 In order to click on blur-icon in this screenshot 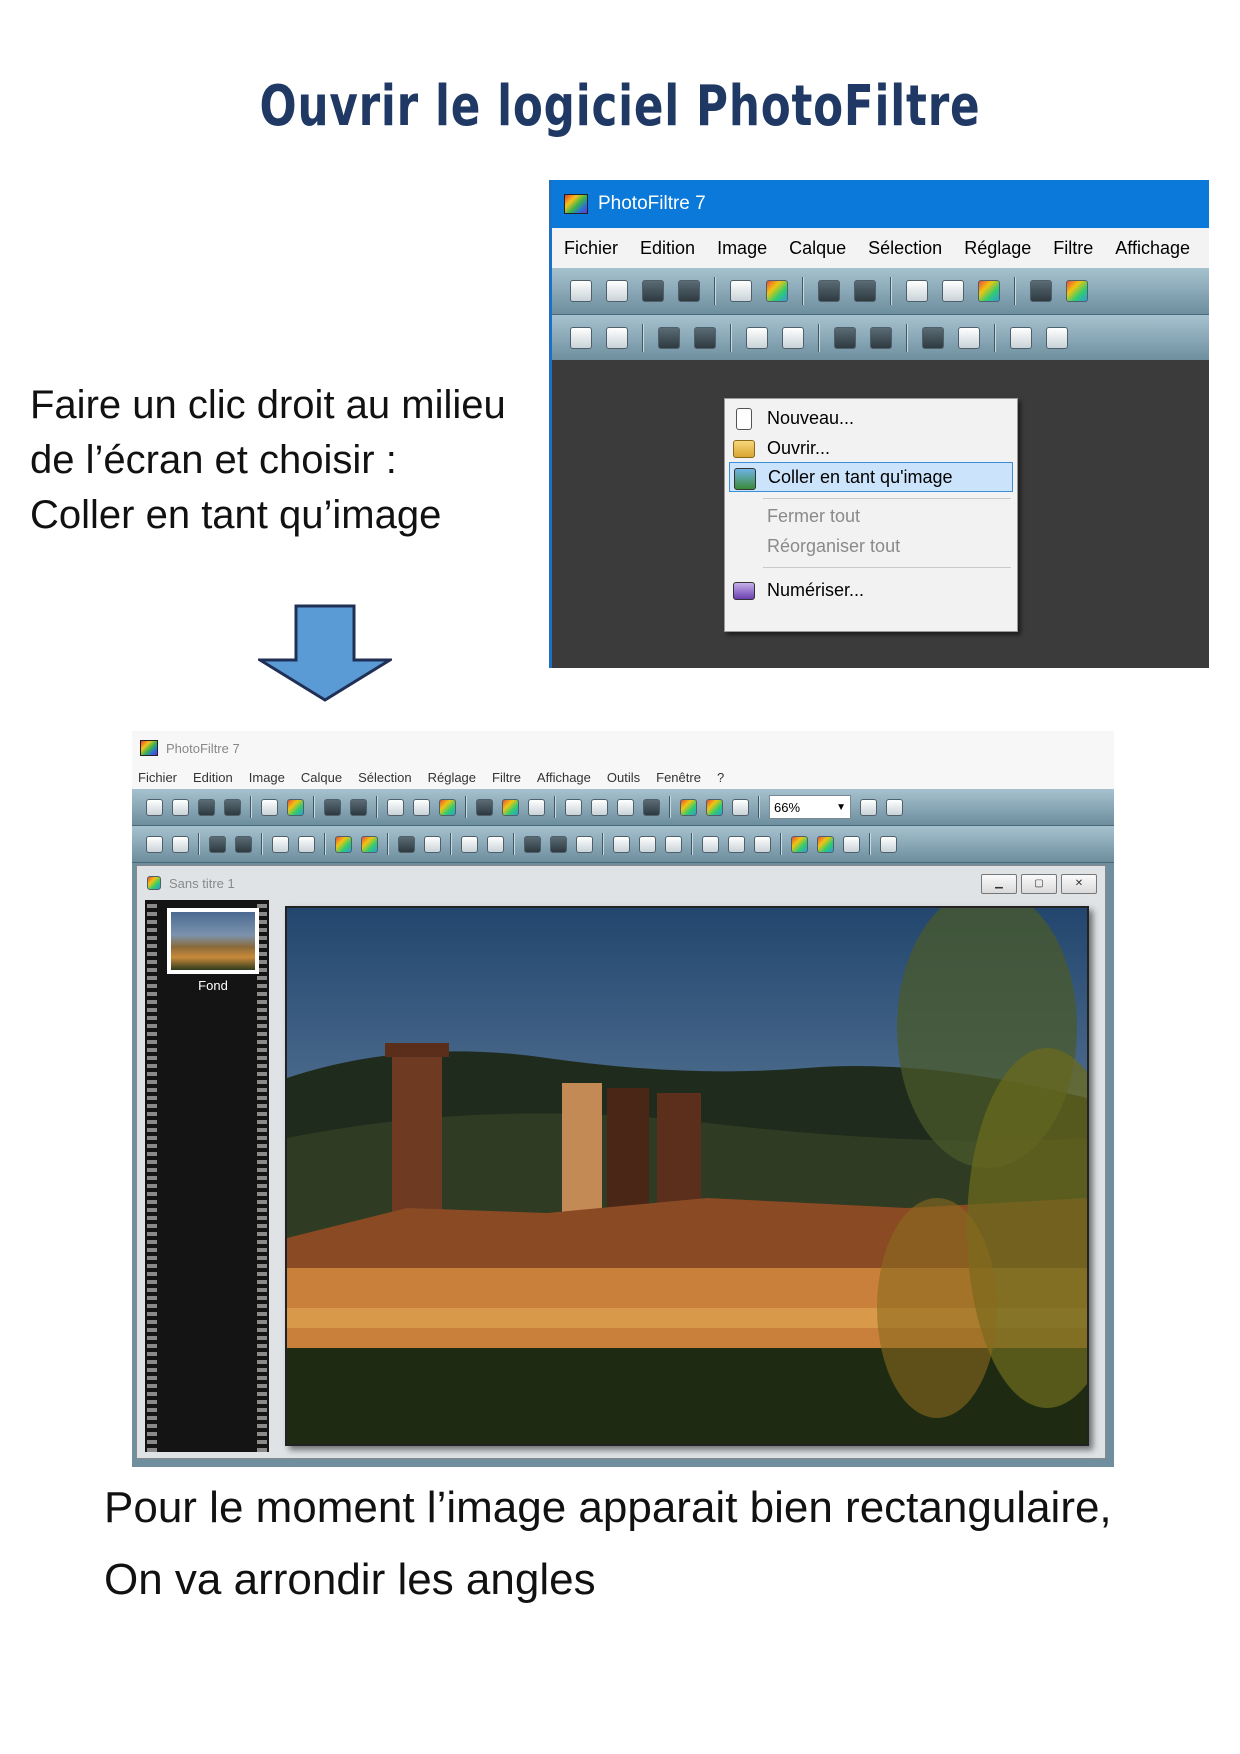, I will do `click(647, 844)`.